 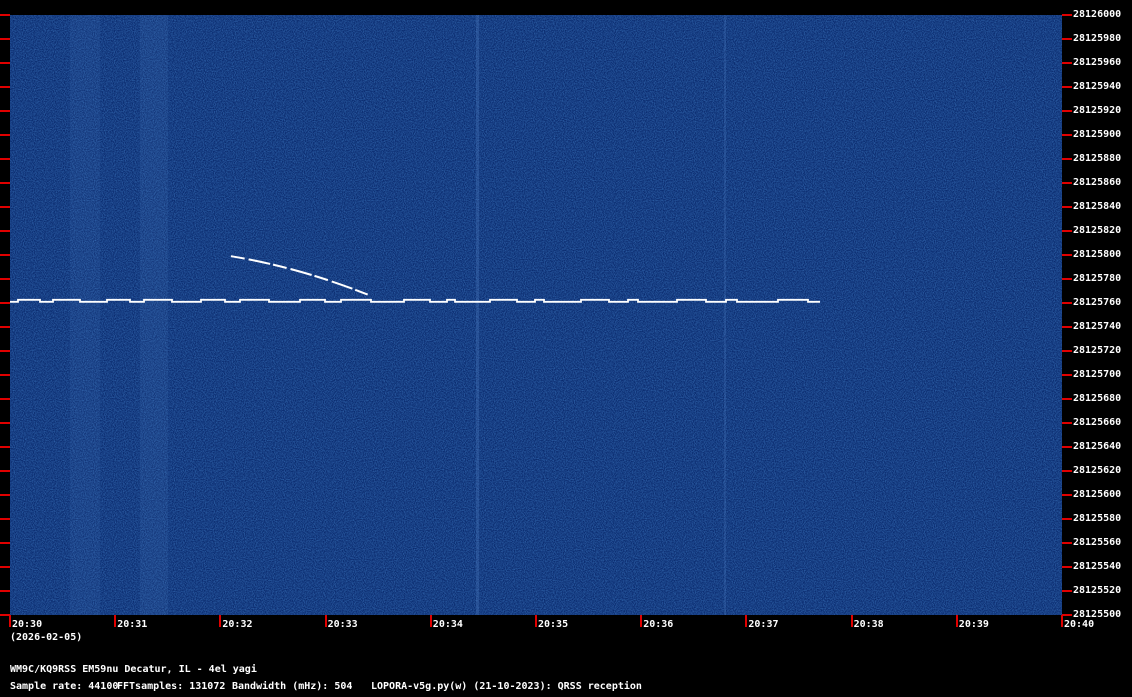 I want to click on frequency-tick-label: 28125760, so click(x=1097, y=302).